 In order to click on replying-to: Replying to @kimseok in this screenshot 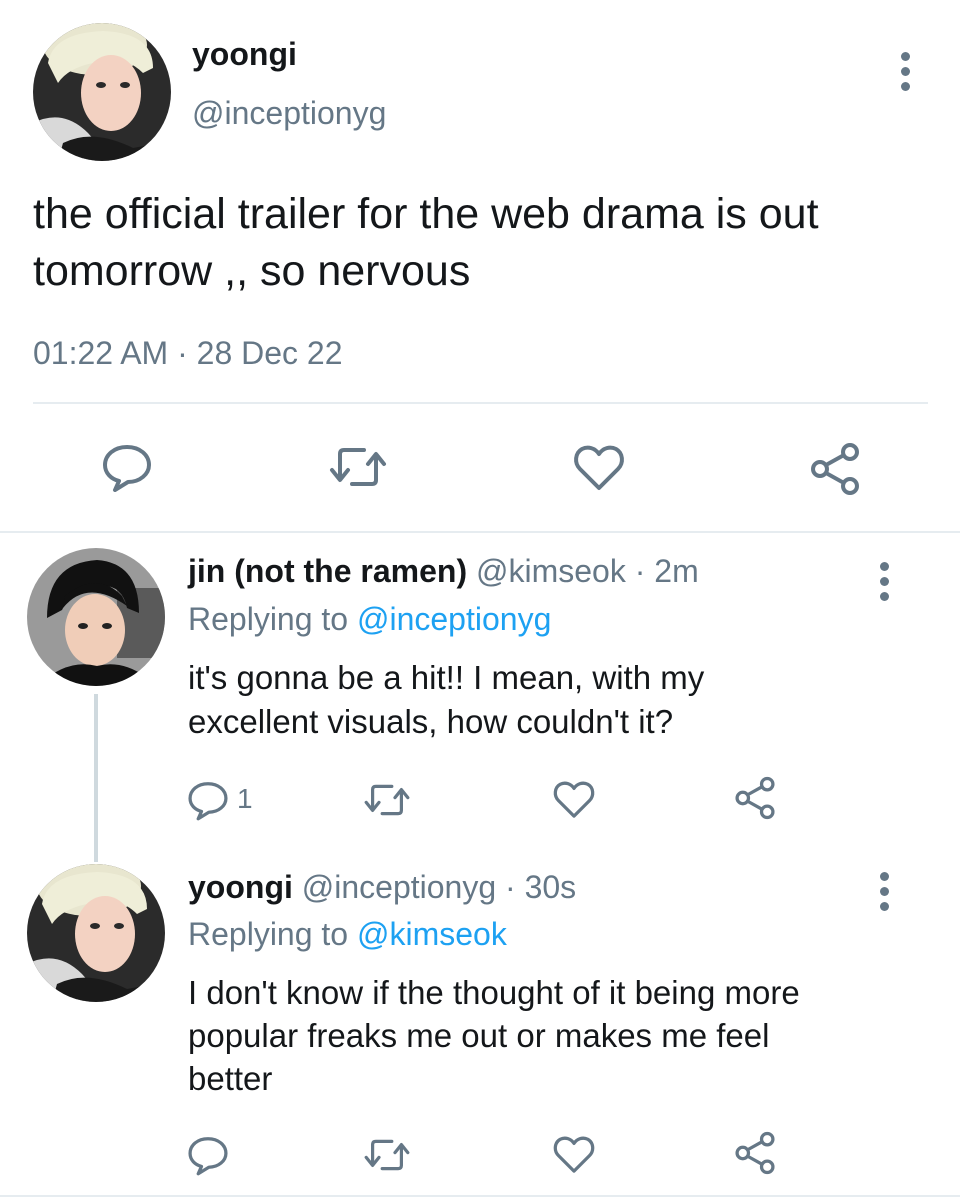, I will do `click(347, 934)`.